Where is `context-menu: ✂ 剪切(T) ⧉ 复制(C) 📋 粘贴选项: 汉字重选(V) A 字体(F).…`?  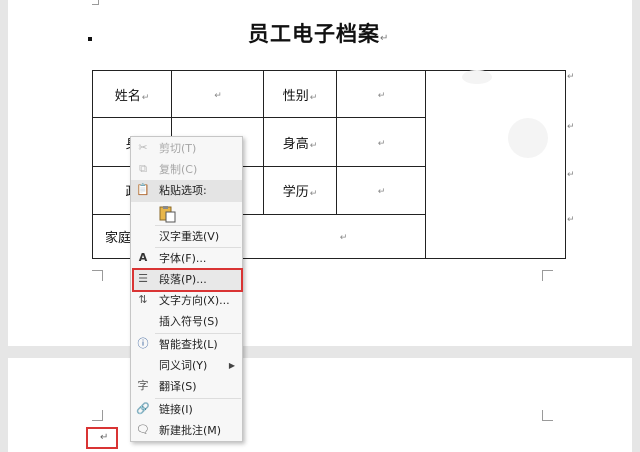 context-menu: ✂ 剪切(T) ⧉ 复制(C) 📋 粘贴选项: 汉字重选(V) A 字体(F).… is located at coordinates (186, 289).